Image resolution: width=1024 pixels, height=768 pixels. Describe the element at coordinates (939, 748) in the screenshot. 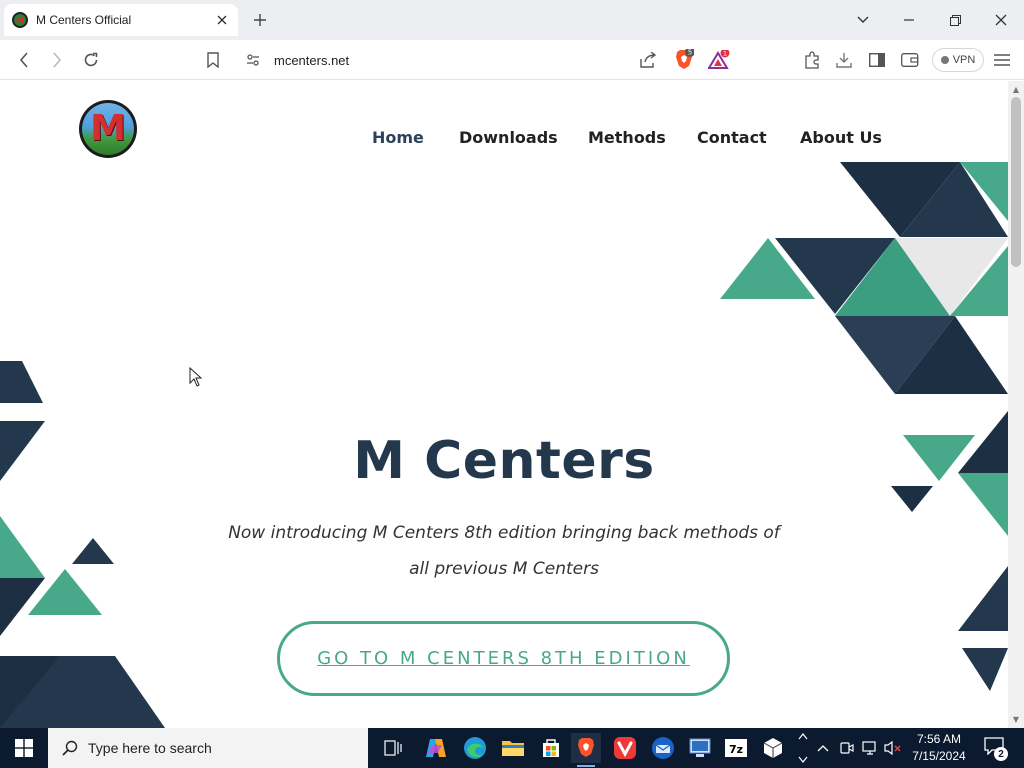

I see `system-clock: 7:56 AM 7/15/2024` at that location.